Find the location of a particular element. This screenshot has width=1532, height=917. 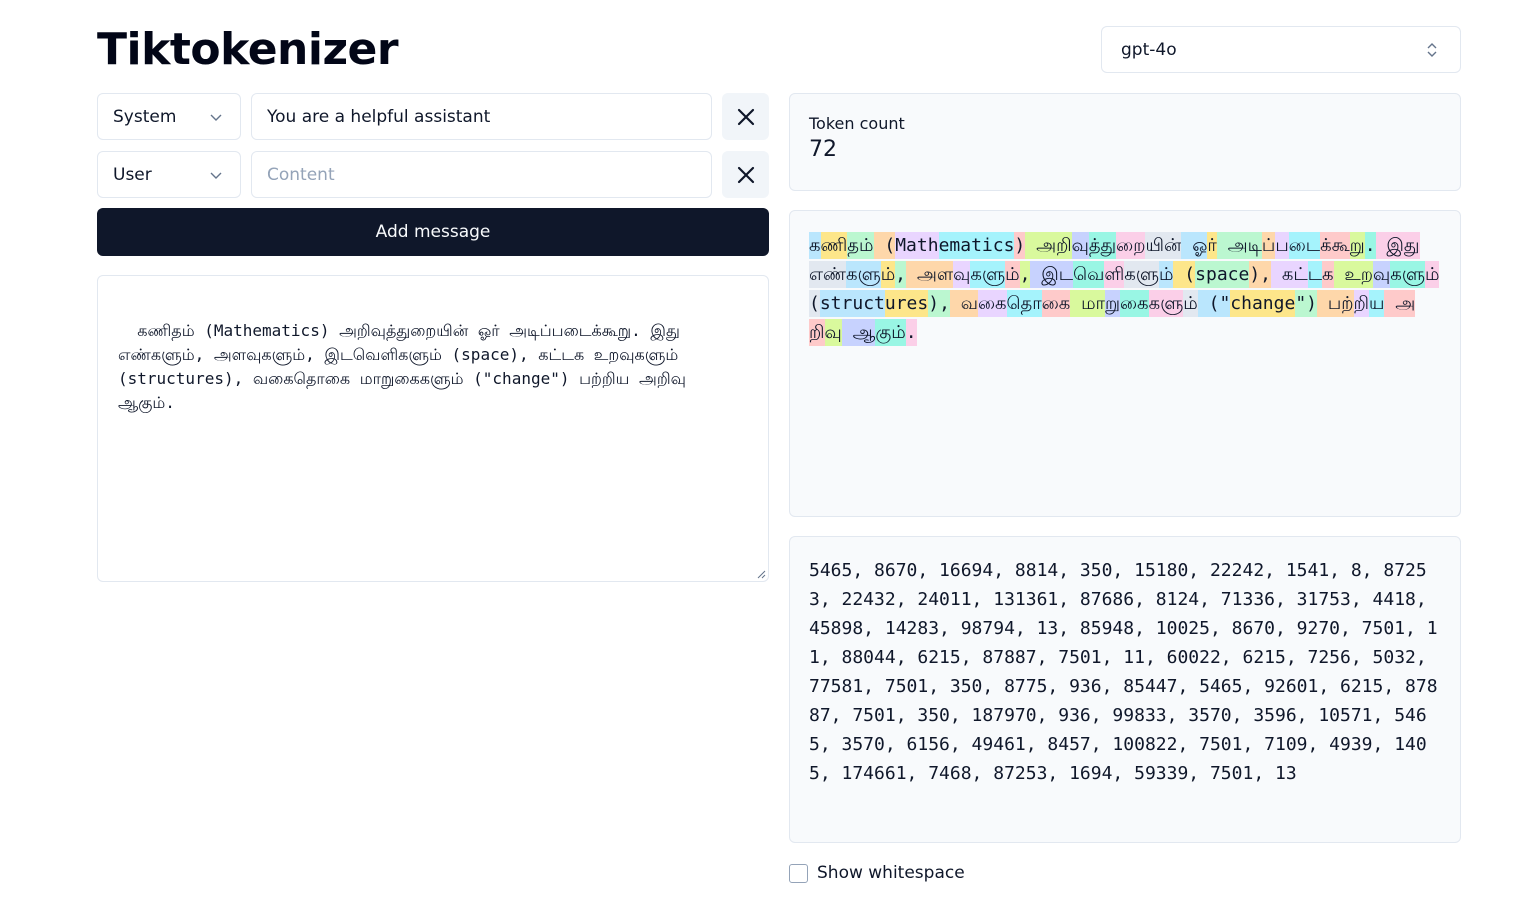

show-whitespace-row: Show whitespace is located at coordinates (877, 873).